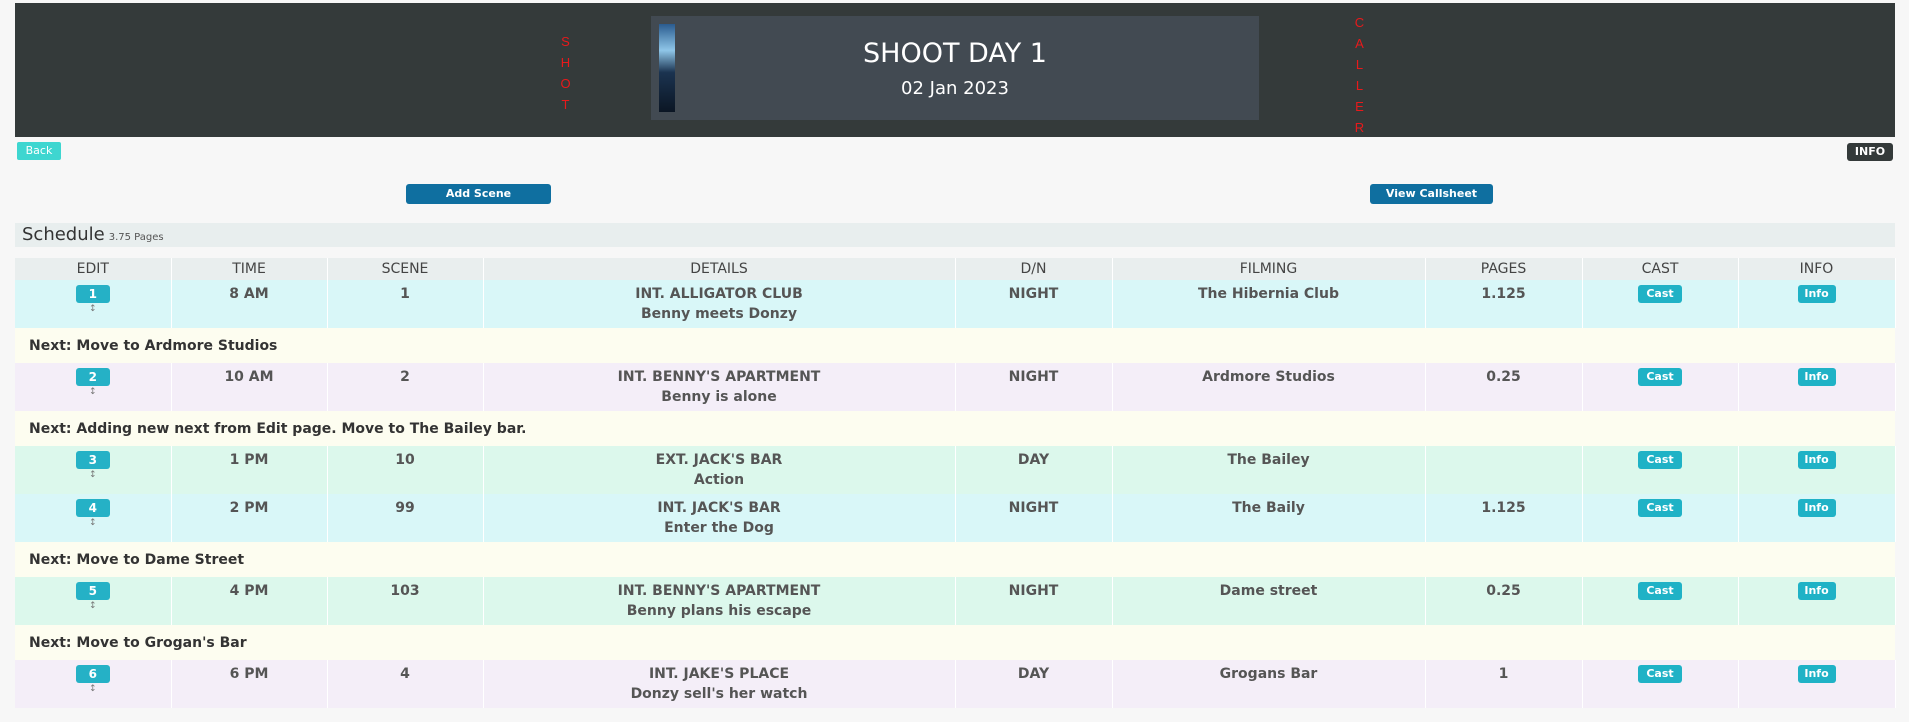  What do you see at coordinates (1268, 591) in the screenshot?
I see `filming-location: Dame street` at bounding box center [1268, 591].